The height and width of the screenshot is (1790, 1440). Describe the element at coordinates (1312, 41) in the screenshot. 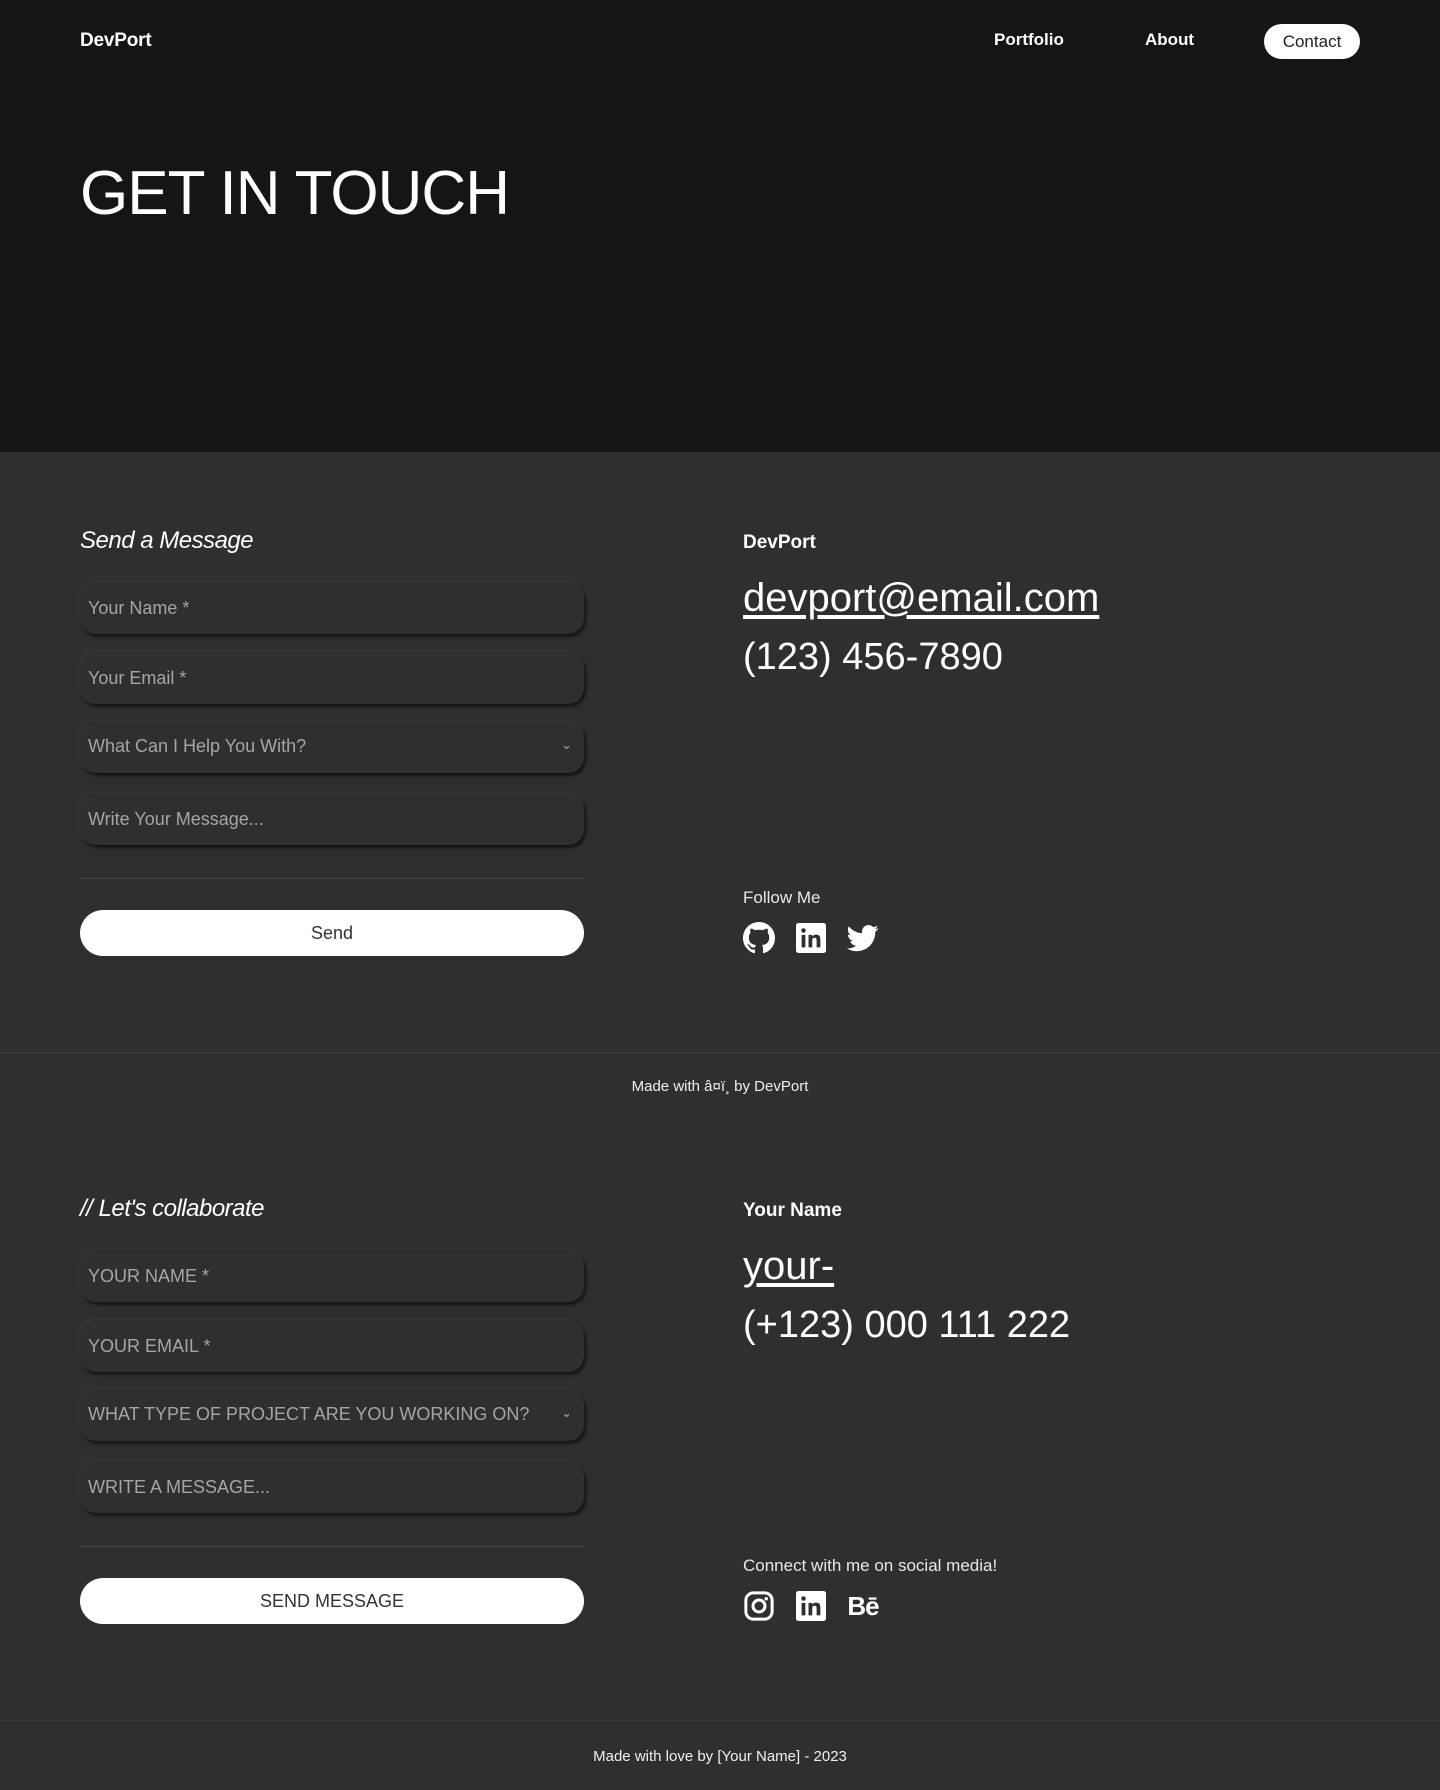

I see `nav-contact-button: Contact` at that location.